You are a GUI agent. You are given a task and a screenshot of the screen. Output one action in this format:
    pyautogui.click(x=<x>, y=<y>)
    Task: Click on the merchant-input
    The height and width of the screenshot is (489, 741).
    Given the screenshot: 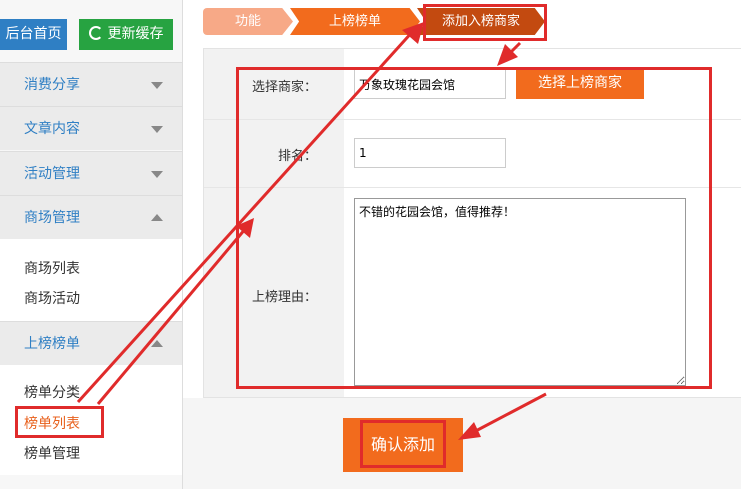 What is the action you would take?
    pyautogui.click(x=430, y=84)
    